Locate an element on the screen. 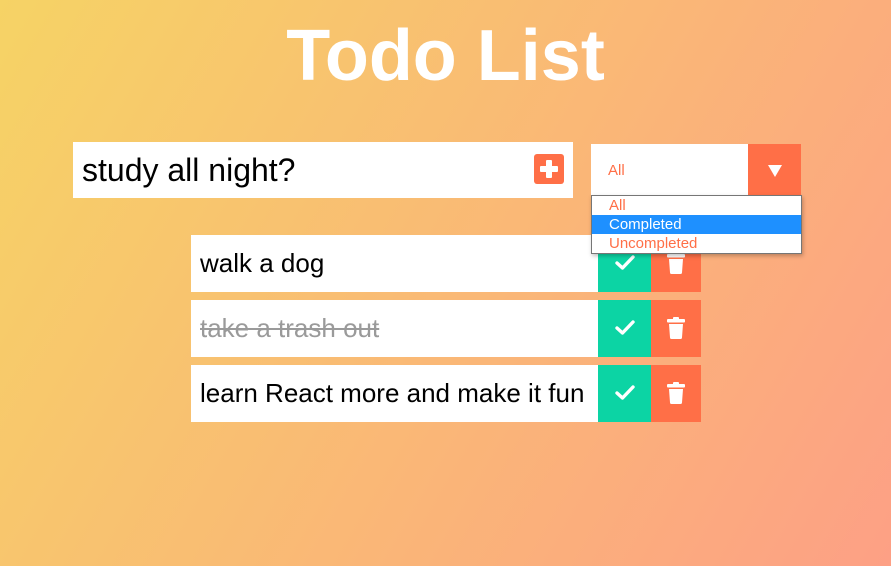  filter-dropdown-button is located at coordinates (774, 170).